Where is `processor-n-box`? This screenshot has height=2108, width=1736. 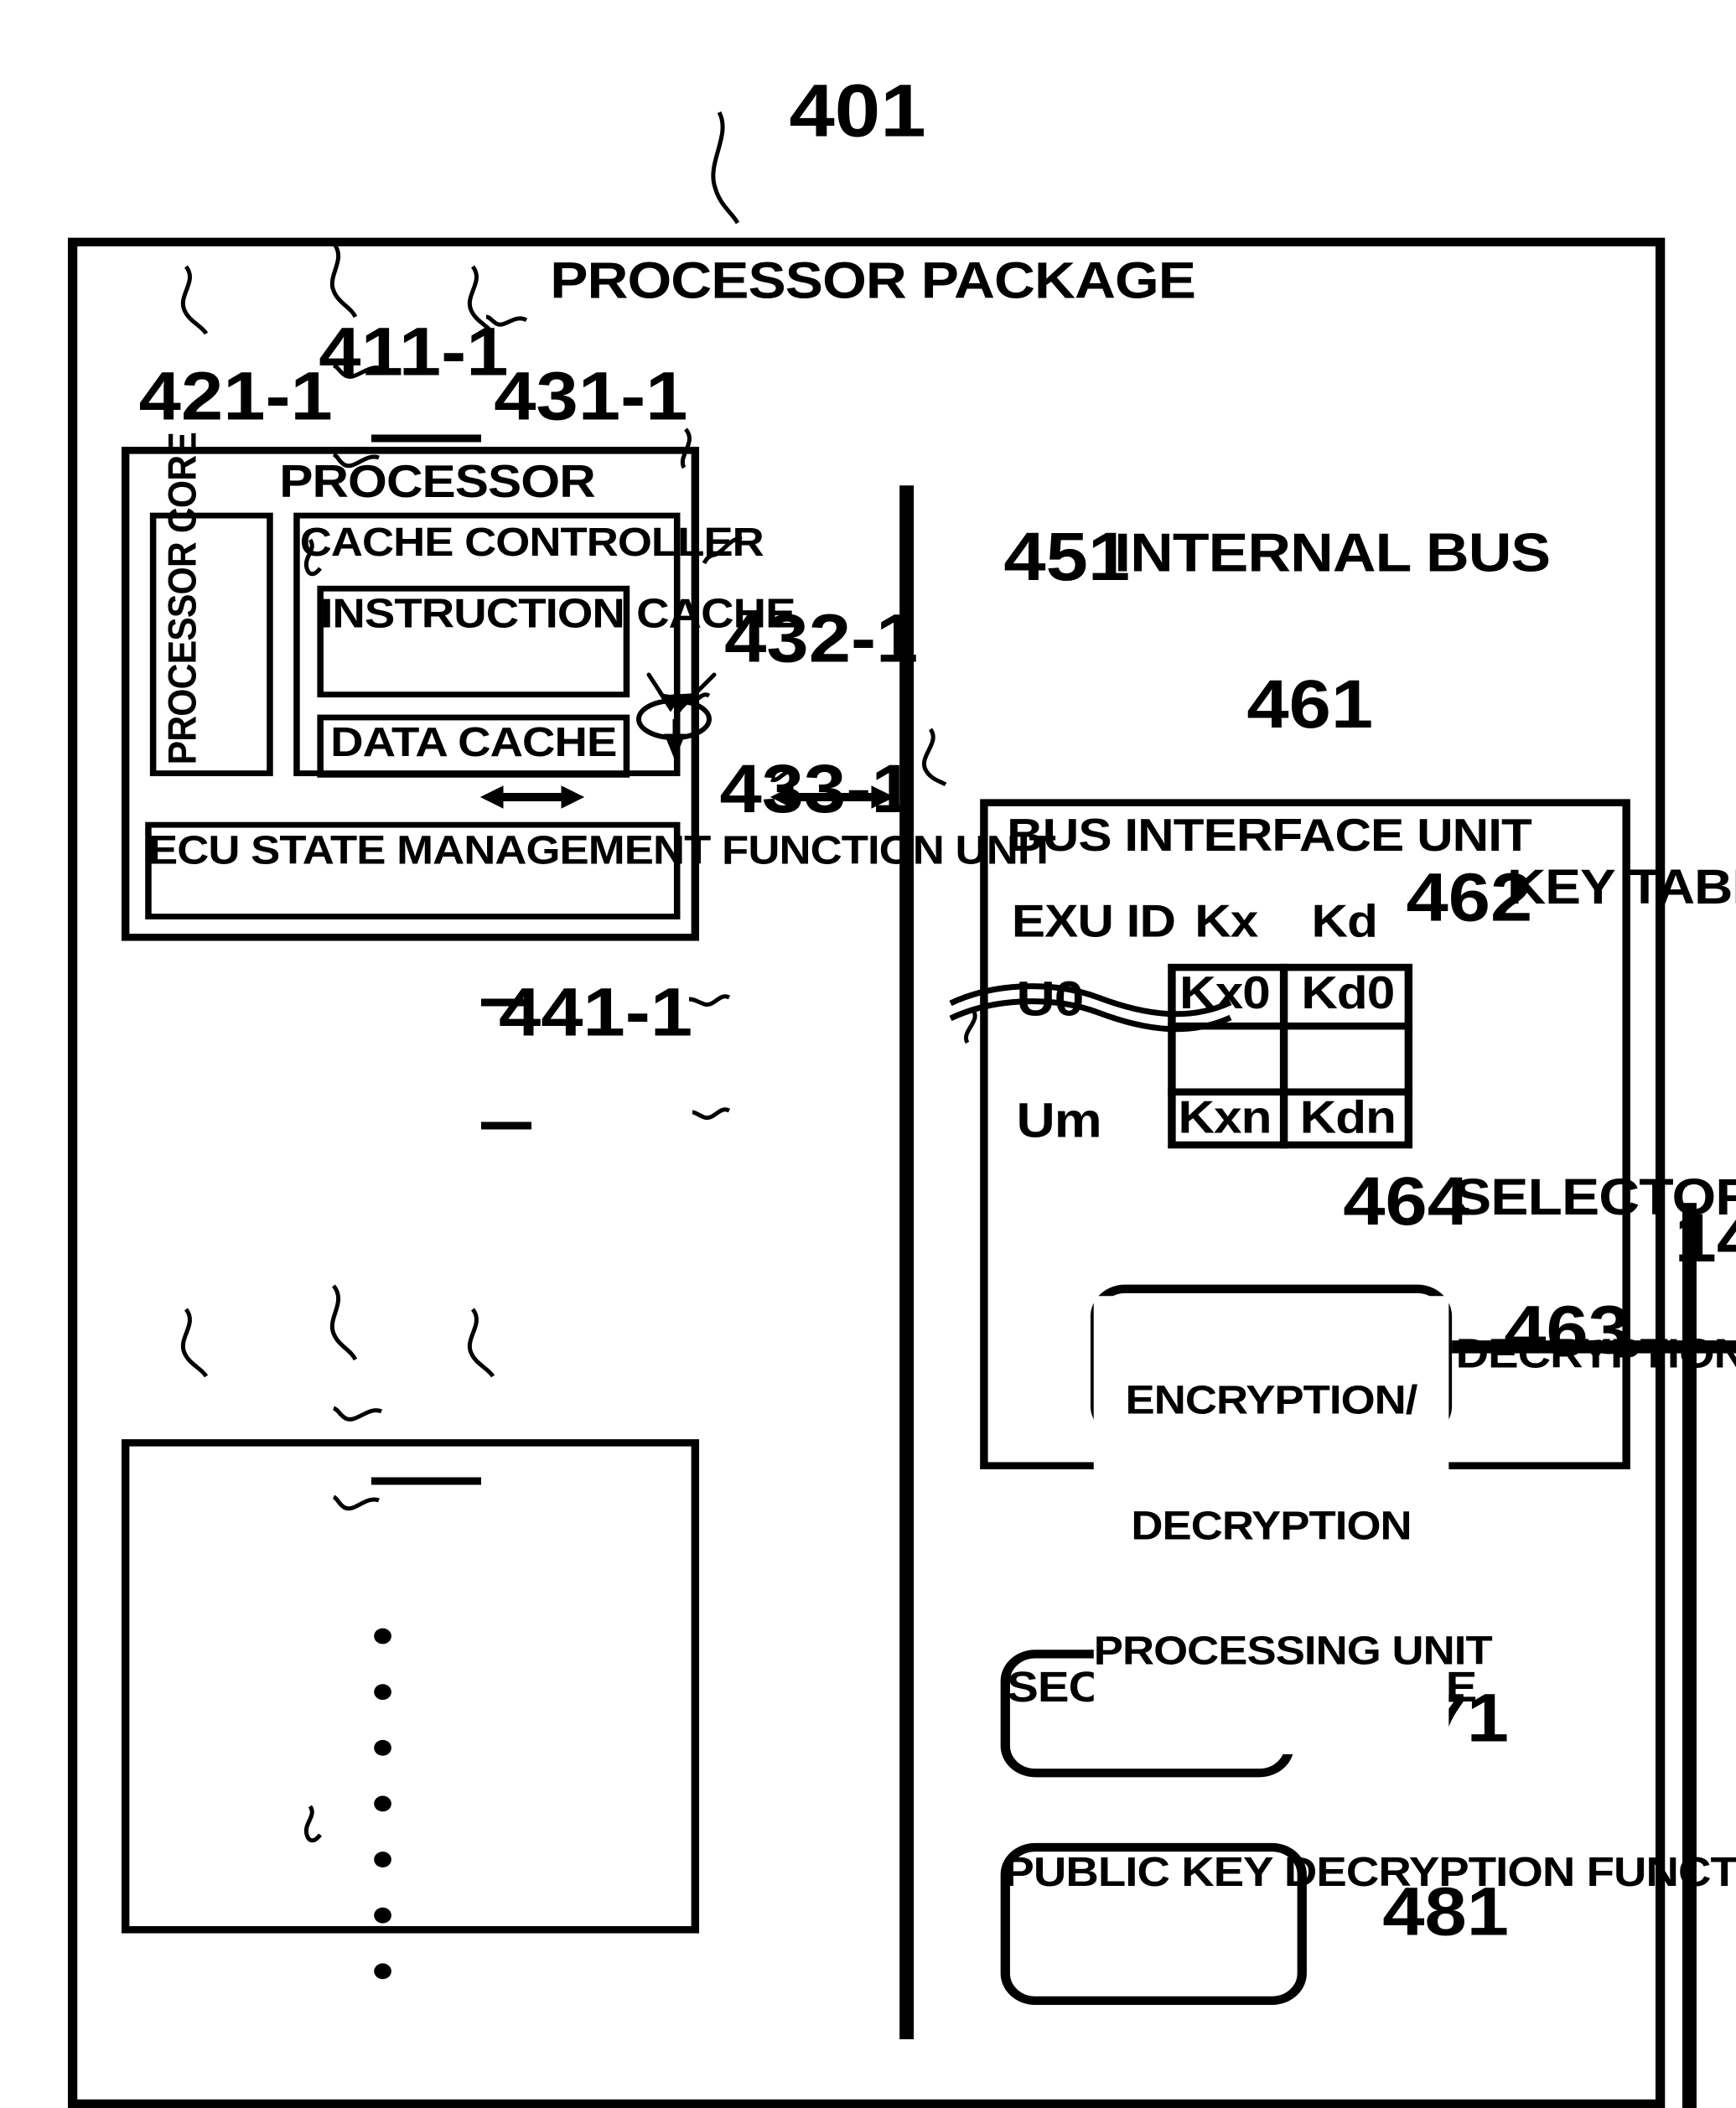
processor-n-box is located at coordinates (410, 1686).